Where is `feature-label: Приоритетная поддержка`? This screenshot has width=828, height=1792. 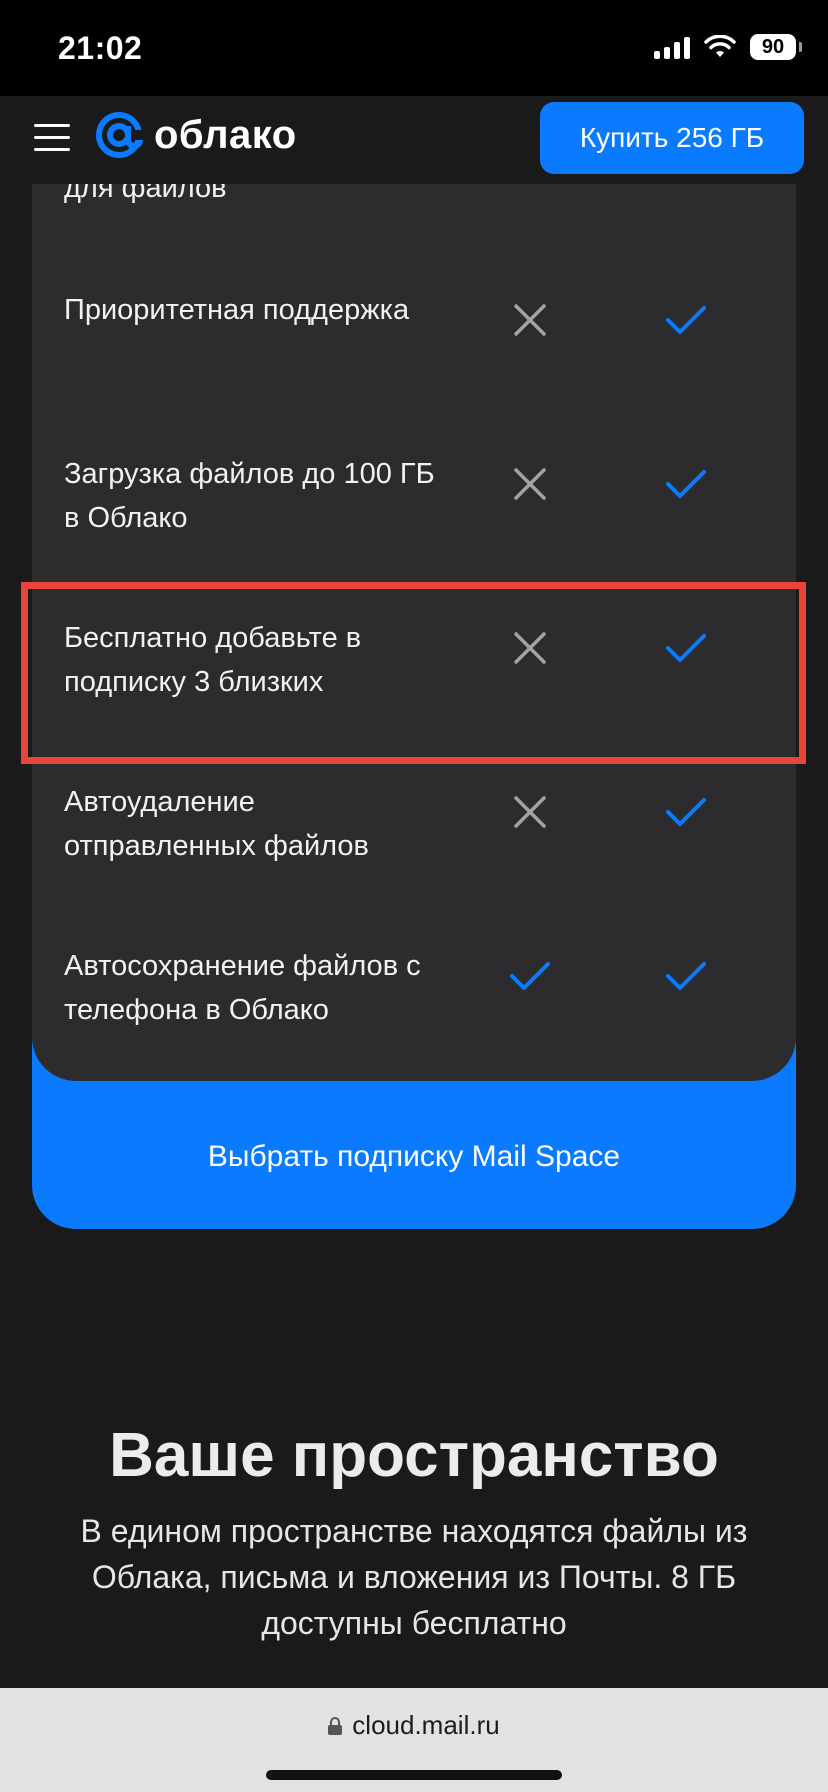
feature-label: Приоритетная поддержка is located at coordinates (237, 310).